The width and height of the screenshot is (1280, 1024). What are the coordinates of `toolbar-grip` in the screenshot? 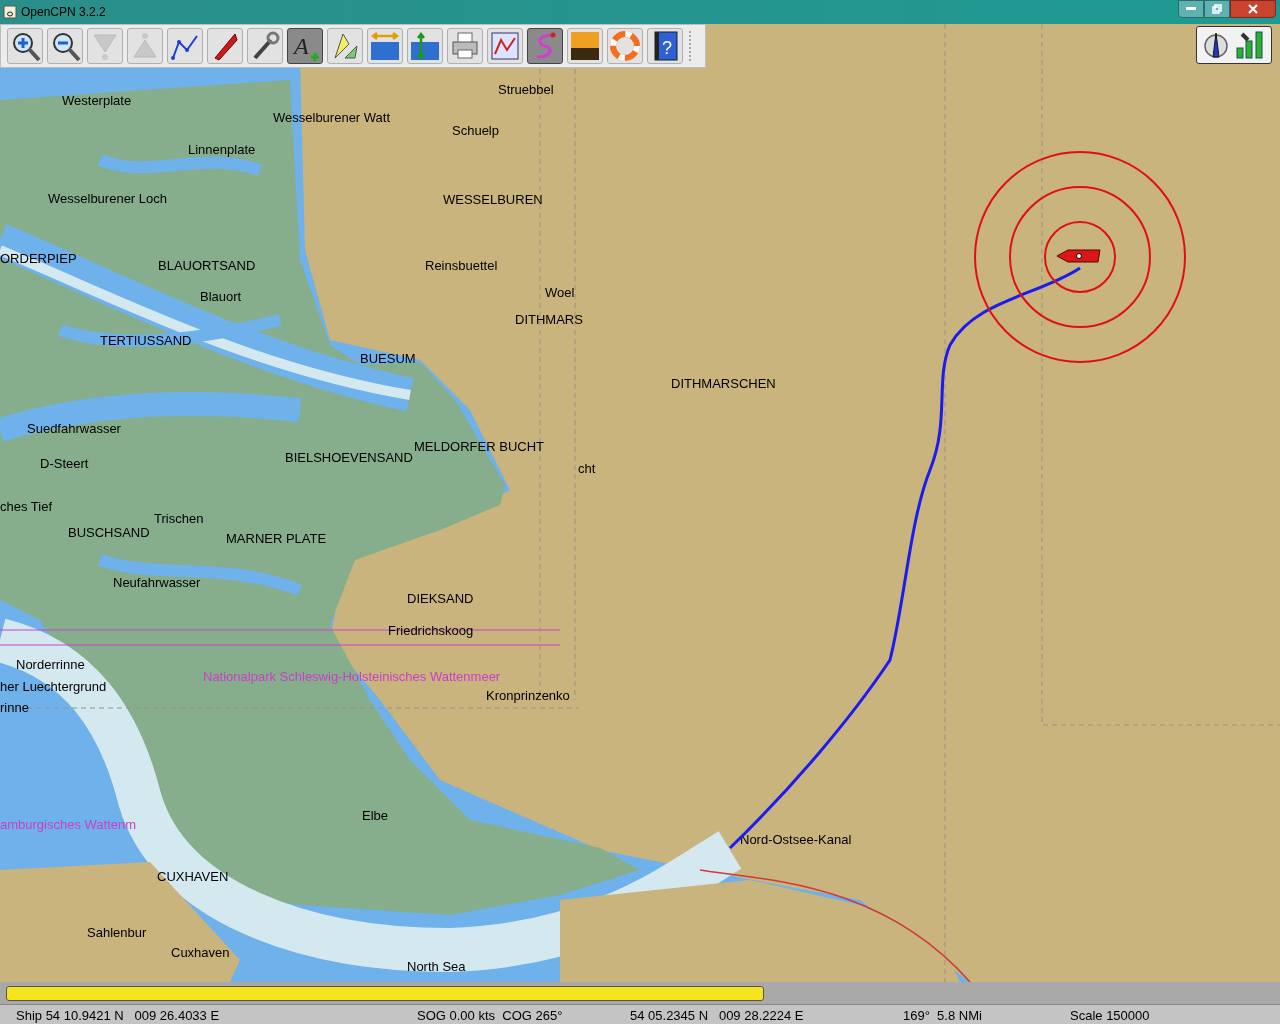 It's located at (691, 46).